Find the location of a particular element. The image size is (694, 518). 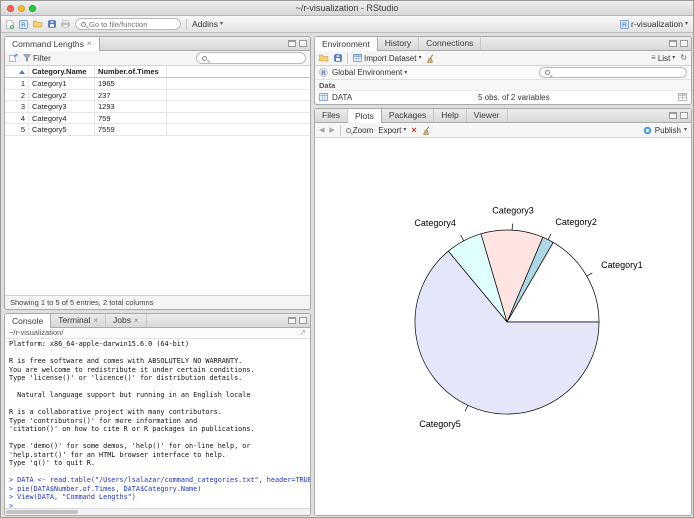

goto-file-input is located at coordinates (132, 24).